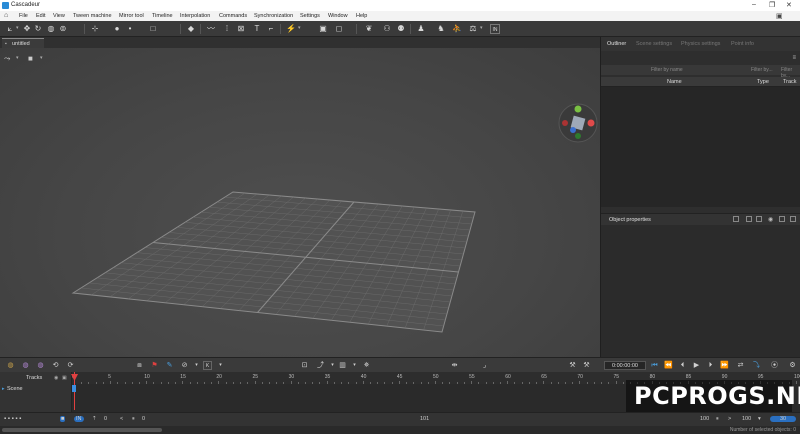 This screenshot has width=800, height=434. I want to click on camera-icon: ■, so click(30, 58).